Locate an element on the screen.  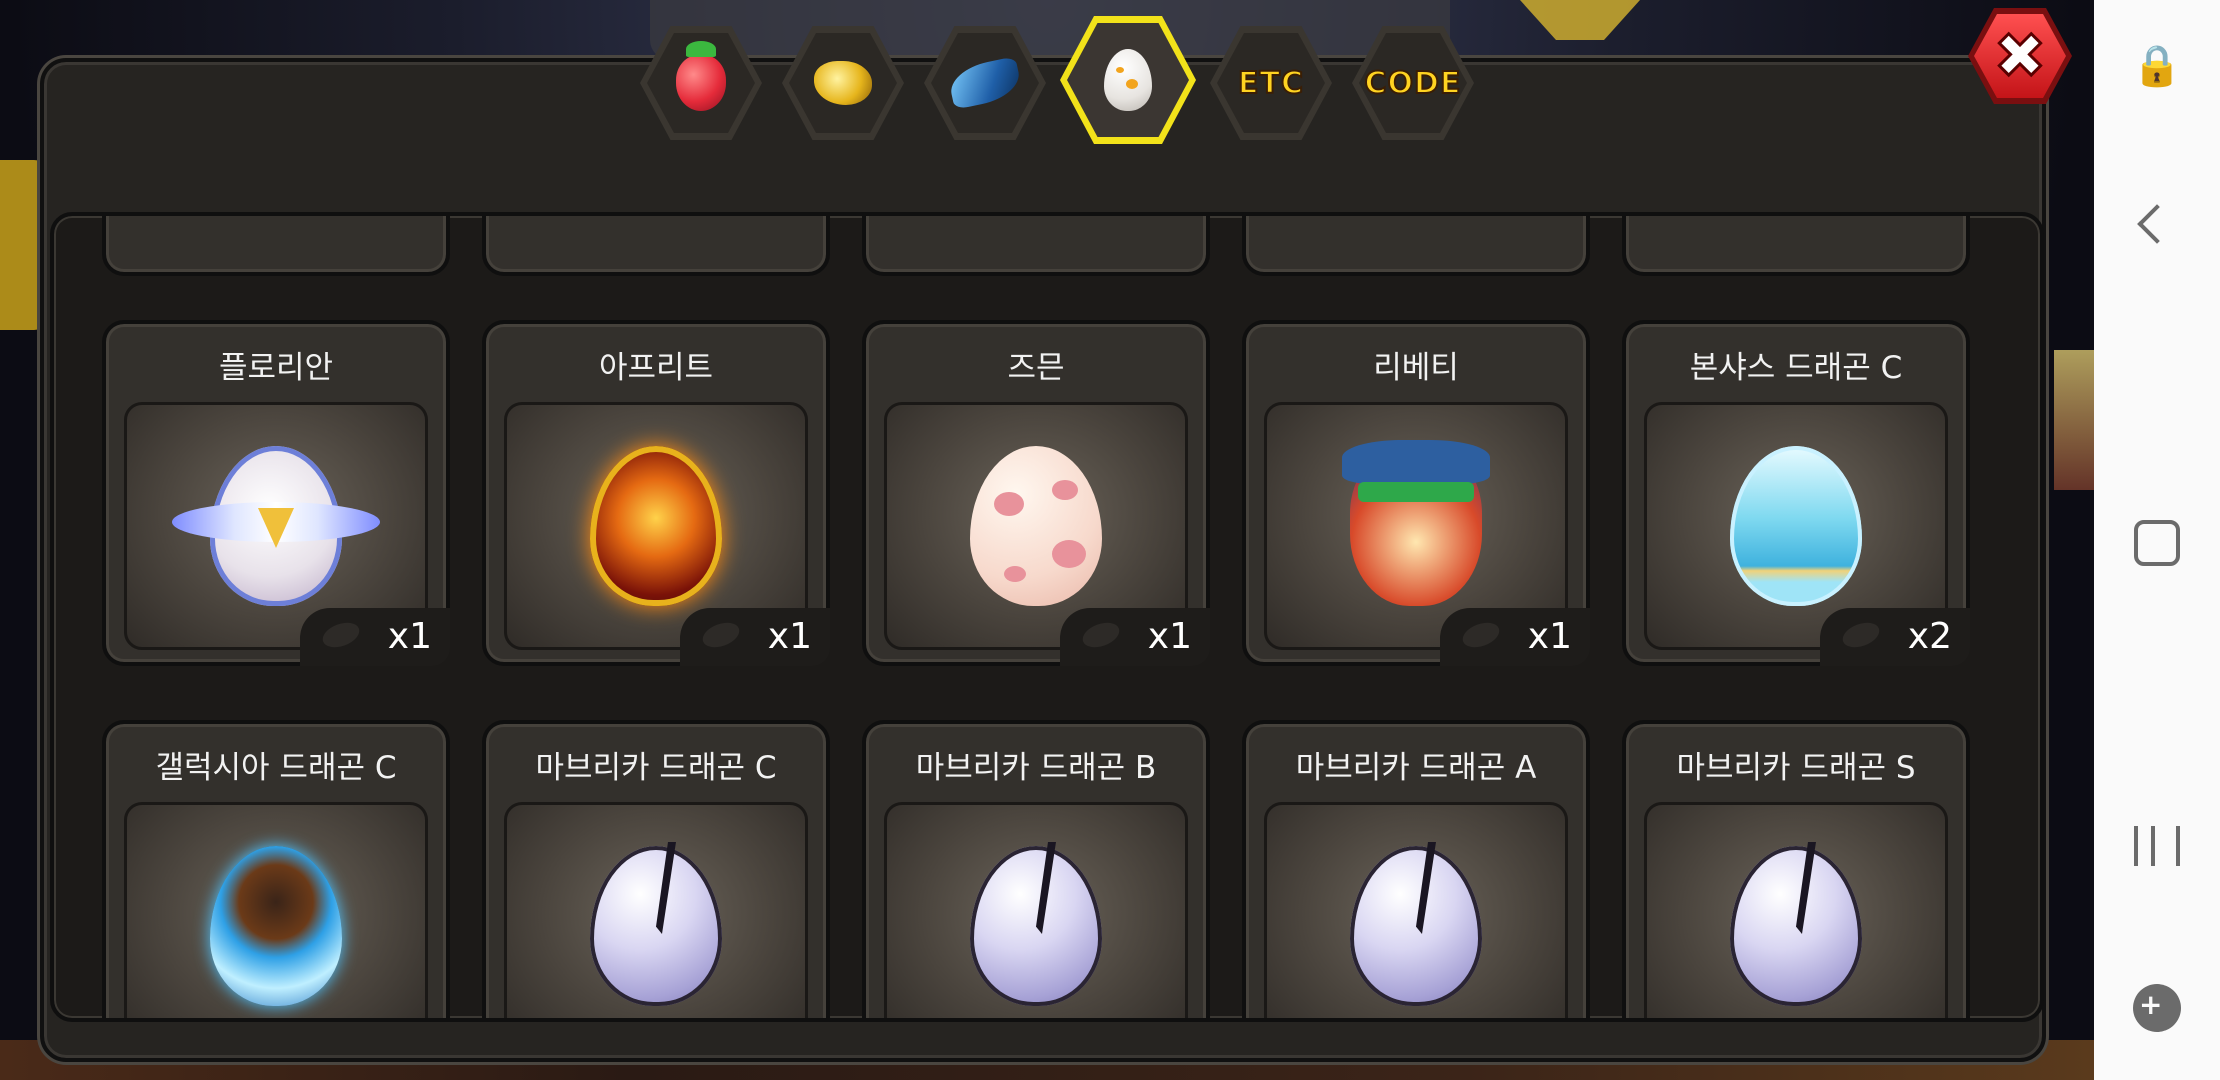
item-card-mabrika-dragon-c: 마브리카 드래곤 C is located at coordinates (656, 869).